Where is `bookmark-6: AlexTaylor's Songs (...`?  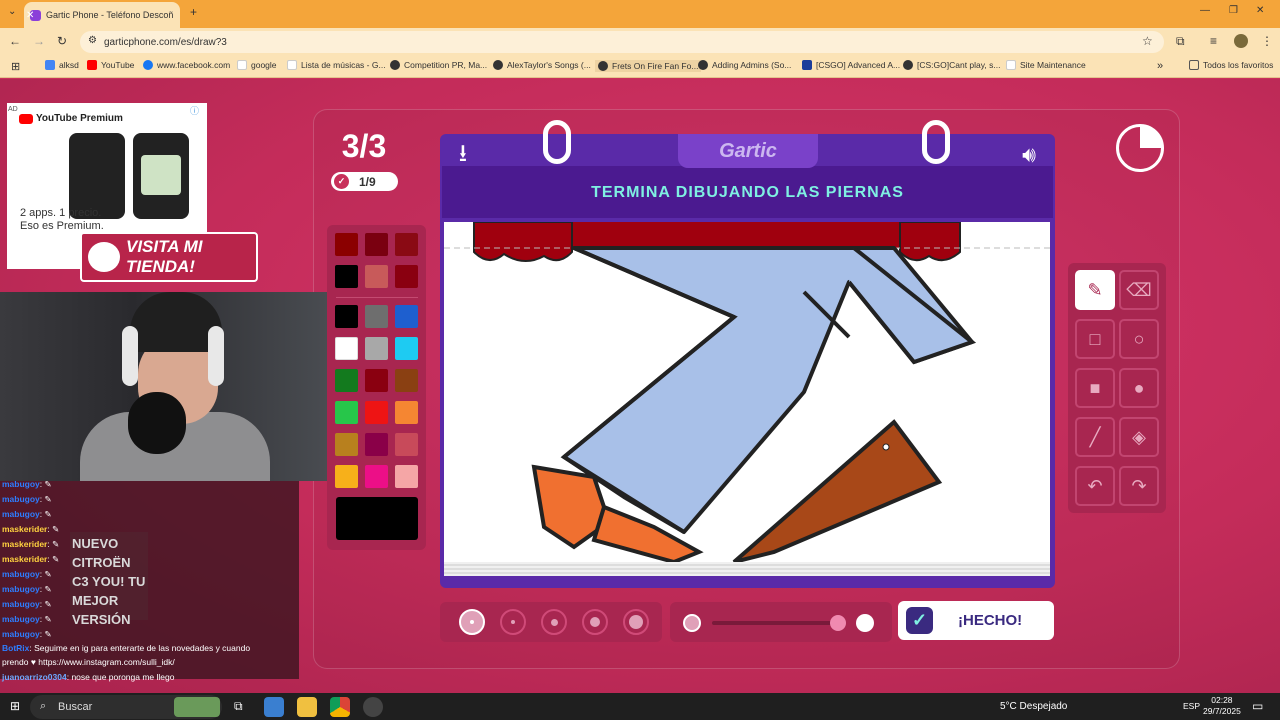
bookmark-6: AlexTaylor's Songs (... is located at coordinates (542, 65).